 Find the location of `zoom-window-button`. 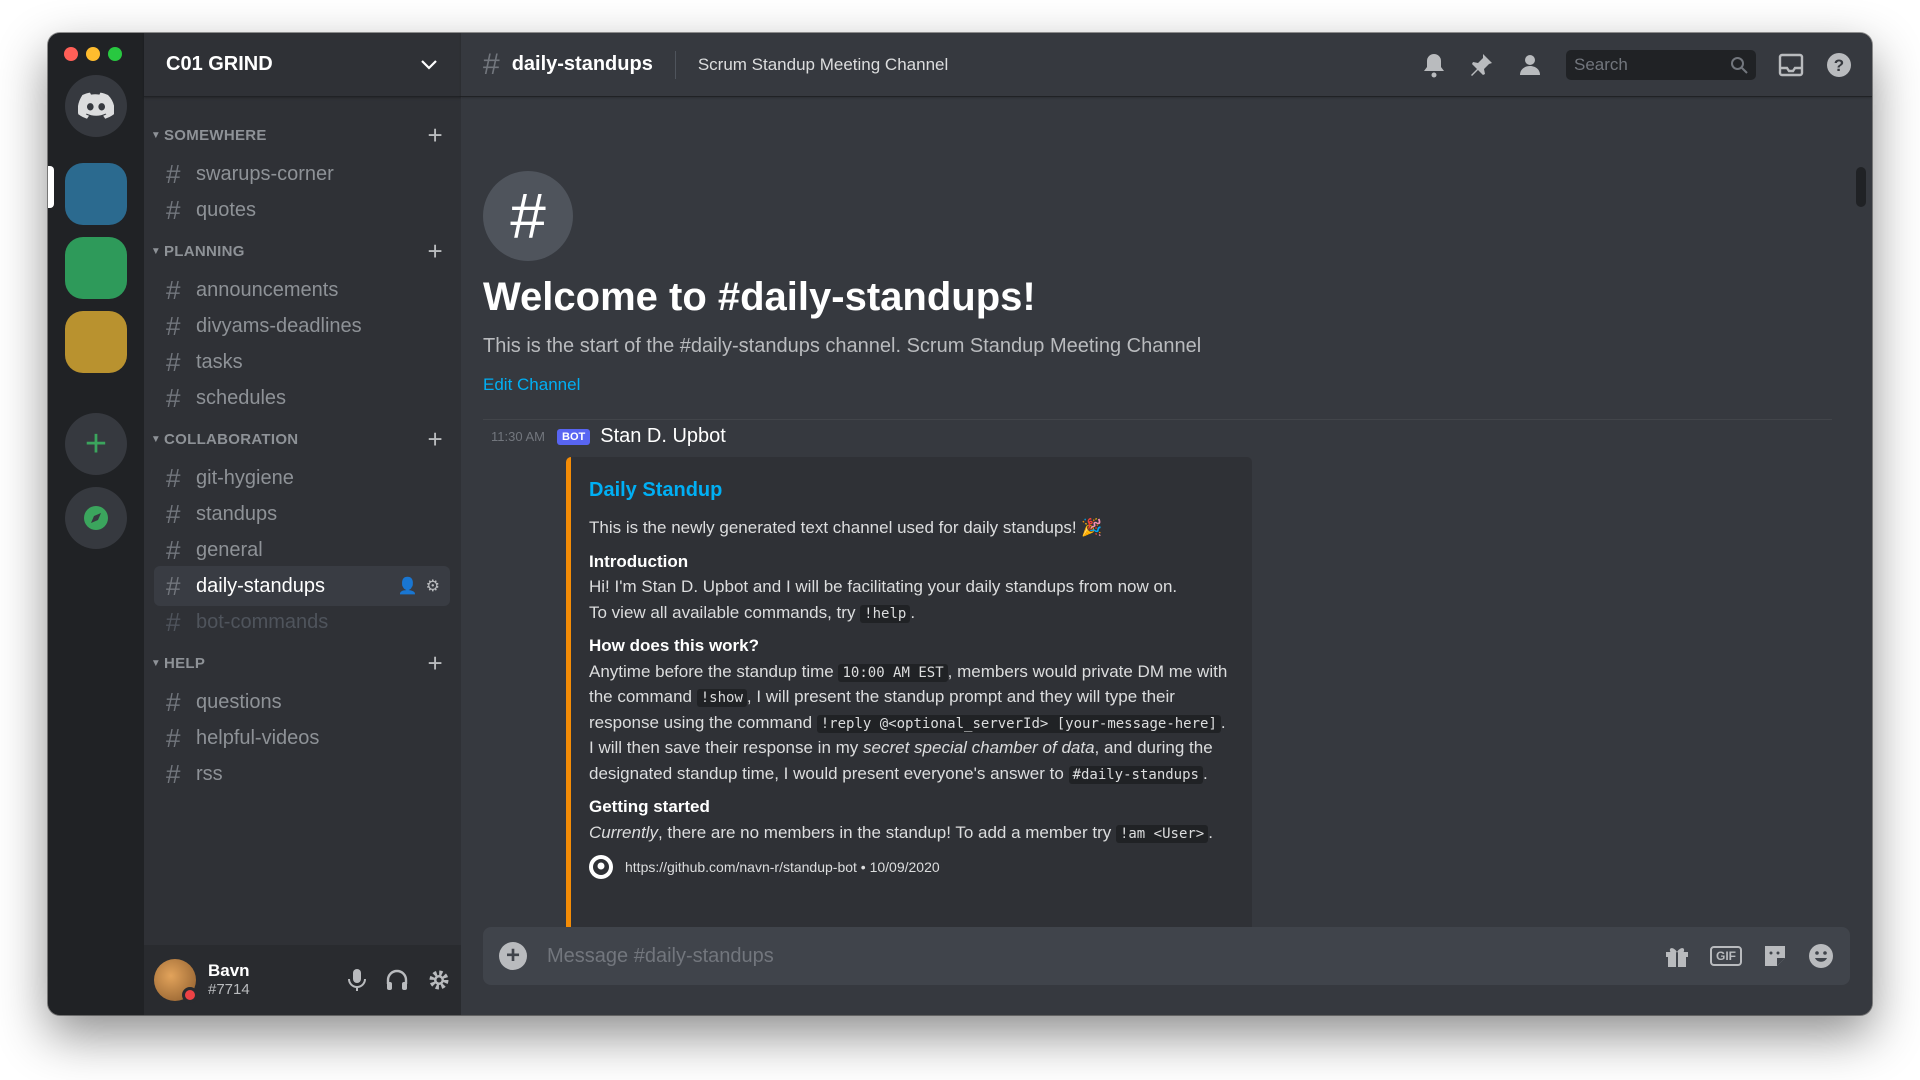

zoom-window-button is located at coordinates (115, 54).